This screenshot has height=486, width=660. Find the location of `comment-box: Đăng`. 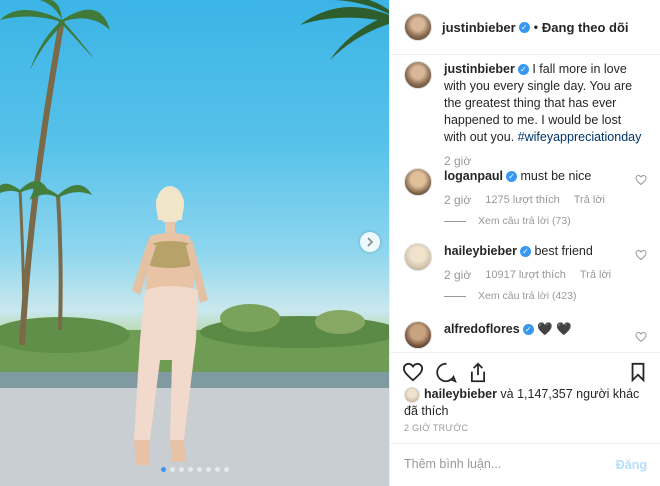

comment-box: Đăng is located at coordinates (525, 464).